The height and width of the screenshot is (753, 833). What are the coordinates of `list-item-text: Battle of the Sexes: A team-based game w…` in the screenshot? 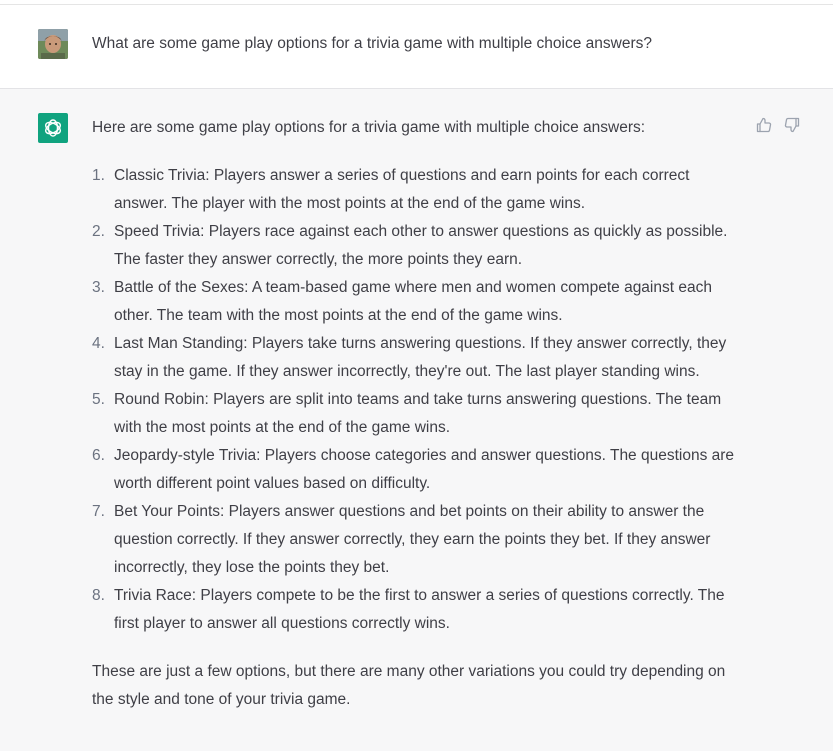 It's located at (413, 301).